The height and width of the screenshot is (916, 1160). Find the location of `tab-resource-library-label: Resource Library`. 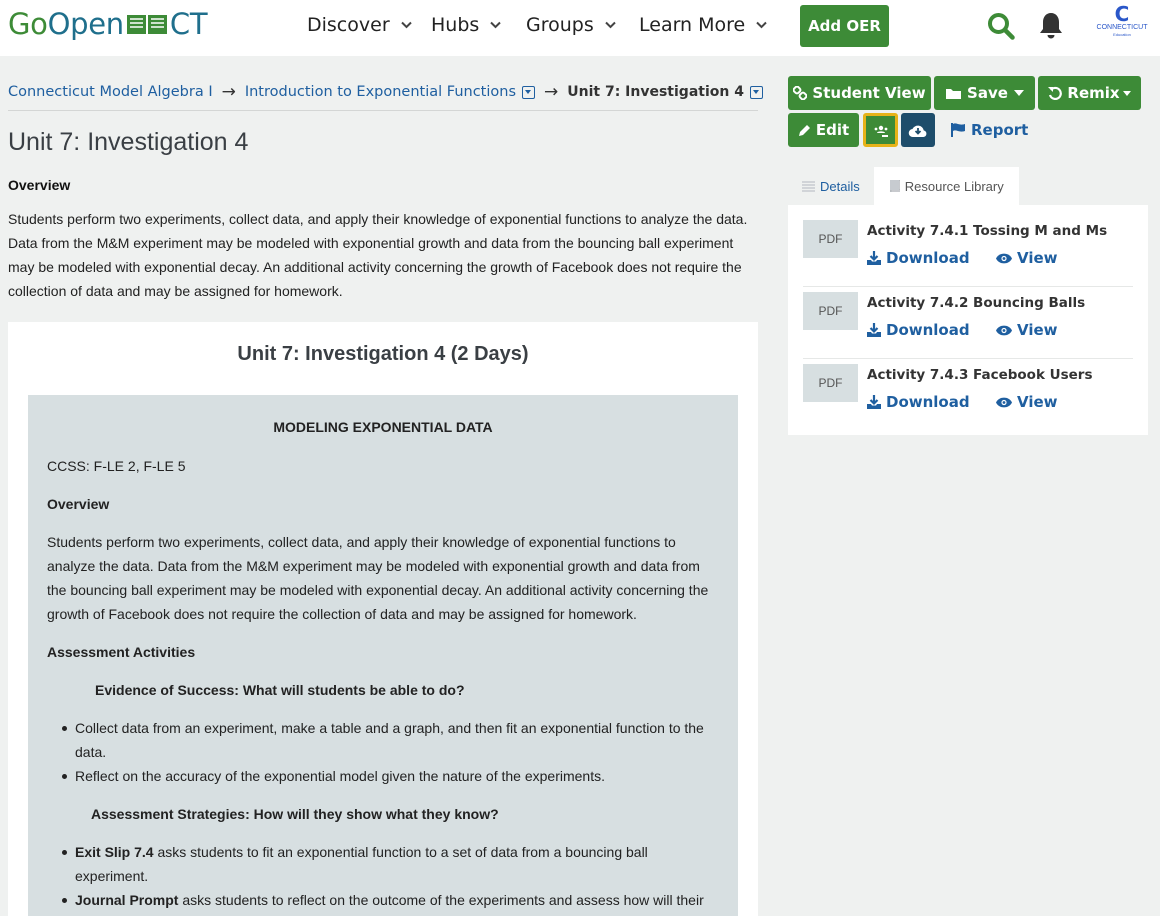

tab-resource-library-label: Resource Library is located at coordinates (954, 186).